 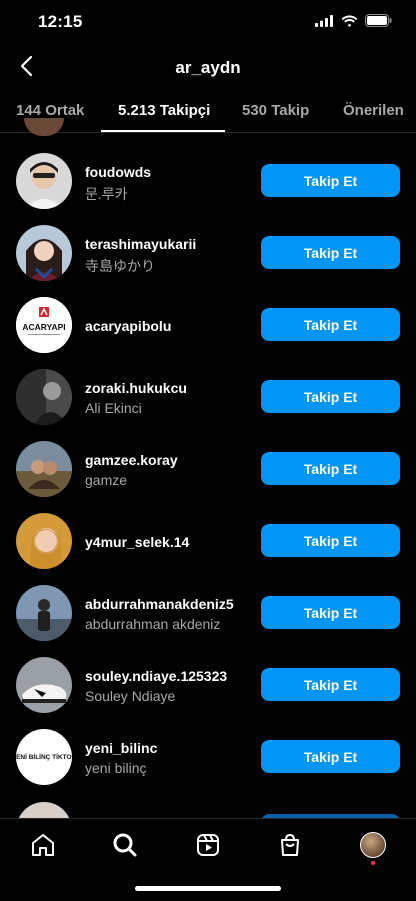 What do you see at coordinates (324, 20) in the screenshot?
I see `signal-icon` at bounding box center [324, 20].